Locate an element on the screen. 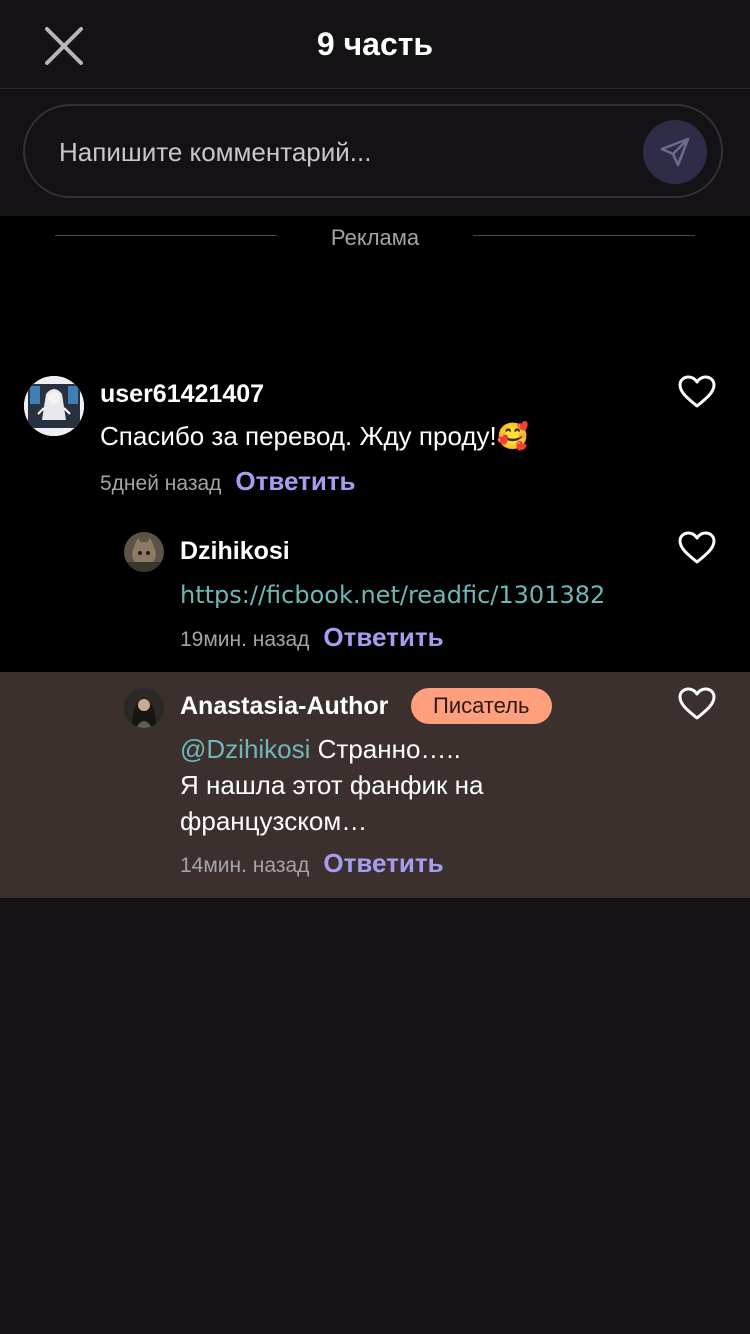  comment-composer-area is located at coordinates (375, 152).